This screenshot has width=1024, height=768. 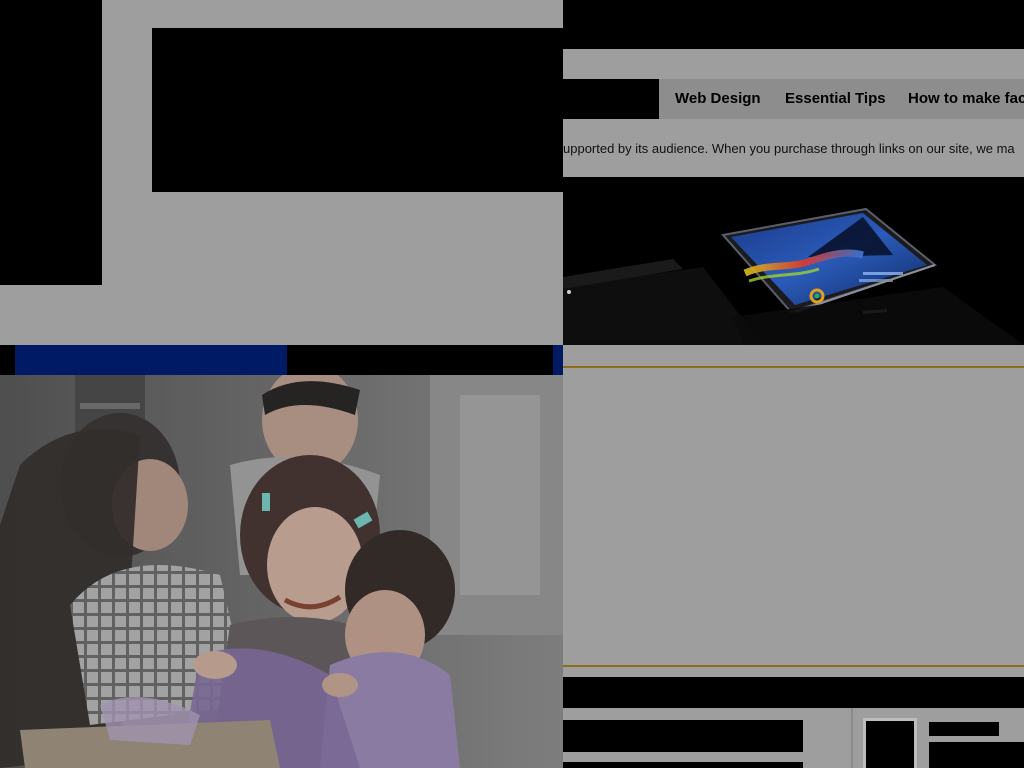 What do you see at coordinates (852, 738) in the screenshot?
I see `column-divider` at bounding box center [852, 738].